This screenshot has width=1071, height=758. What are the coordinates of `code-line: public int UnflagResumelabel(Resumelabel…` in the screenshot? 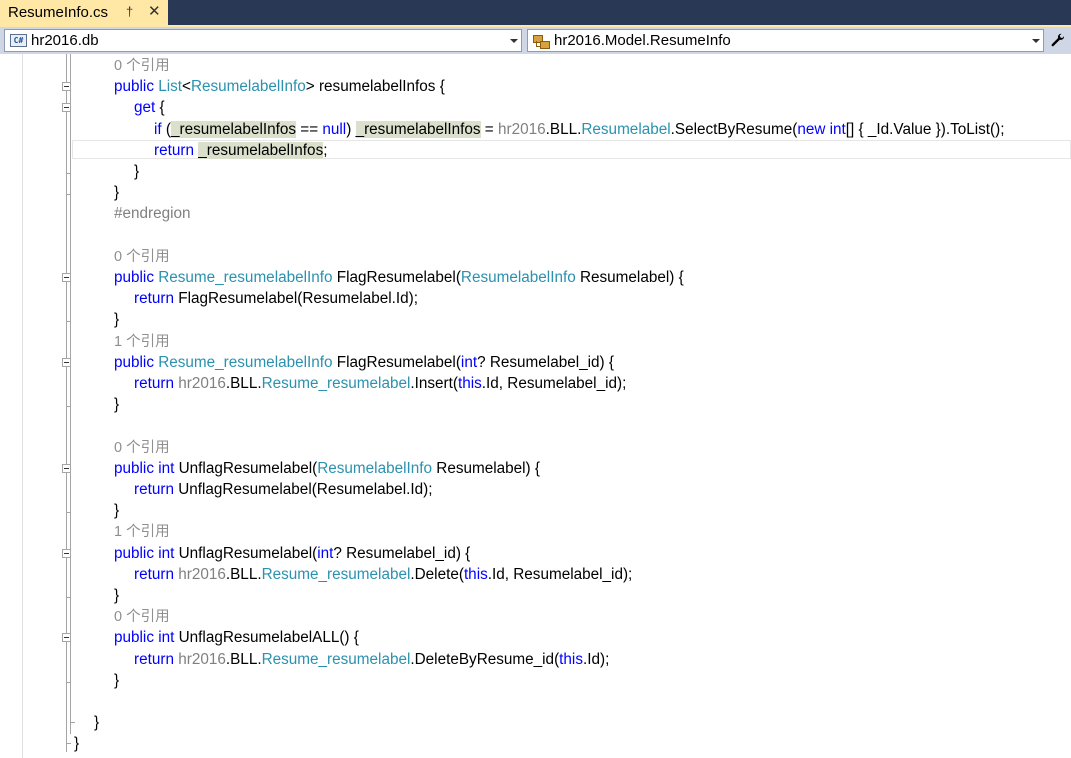 It's located at (535, 468).